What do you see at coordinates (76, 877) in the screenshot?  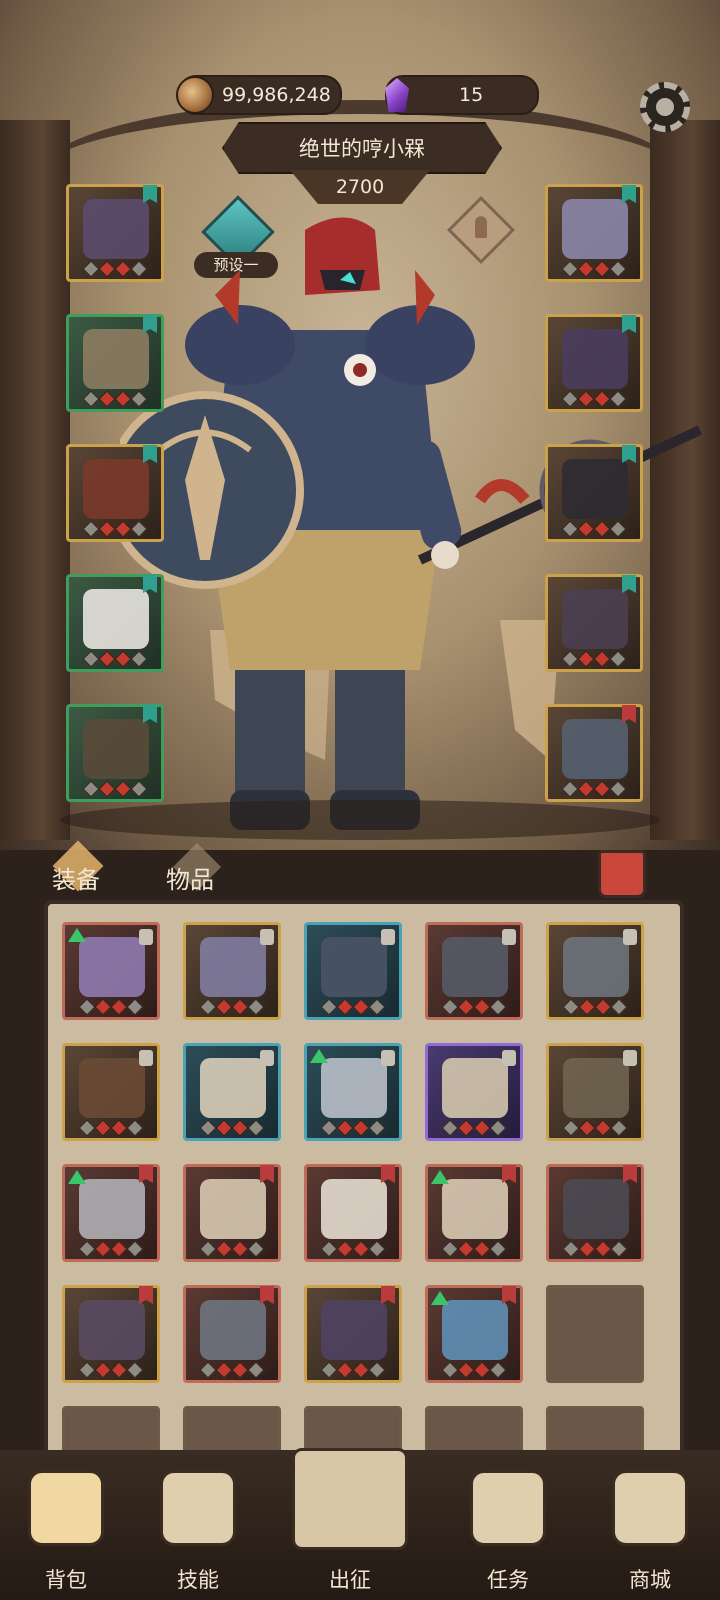 I see `tab-equipment: 装备` at bounding box center [76, 877].